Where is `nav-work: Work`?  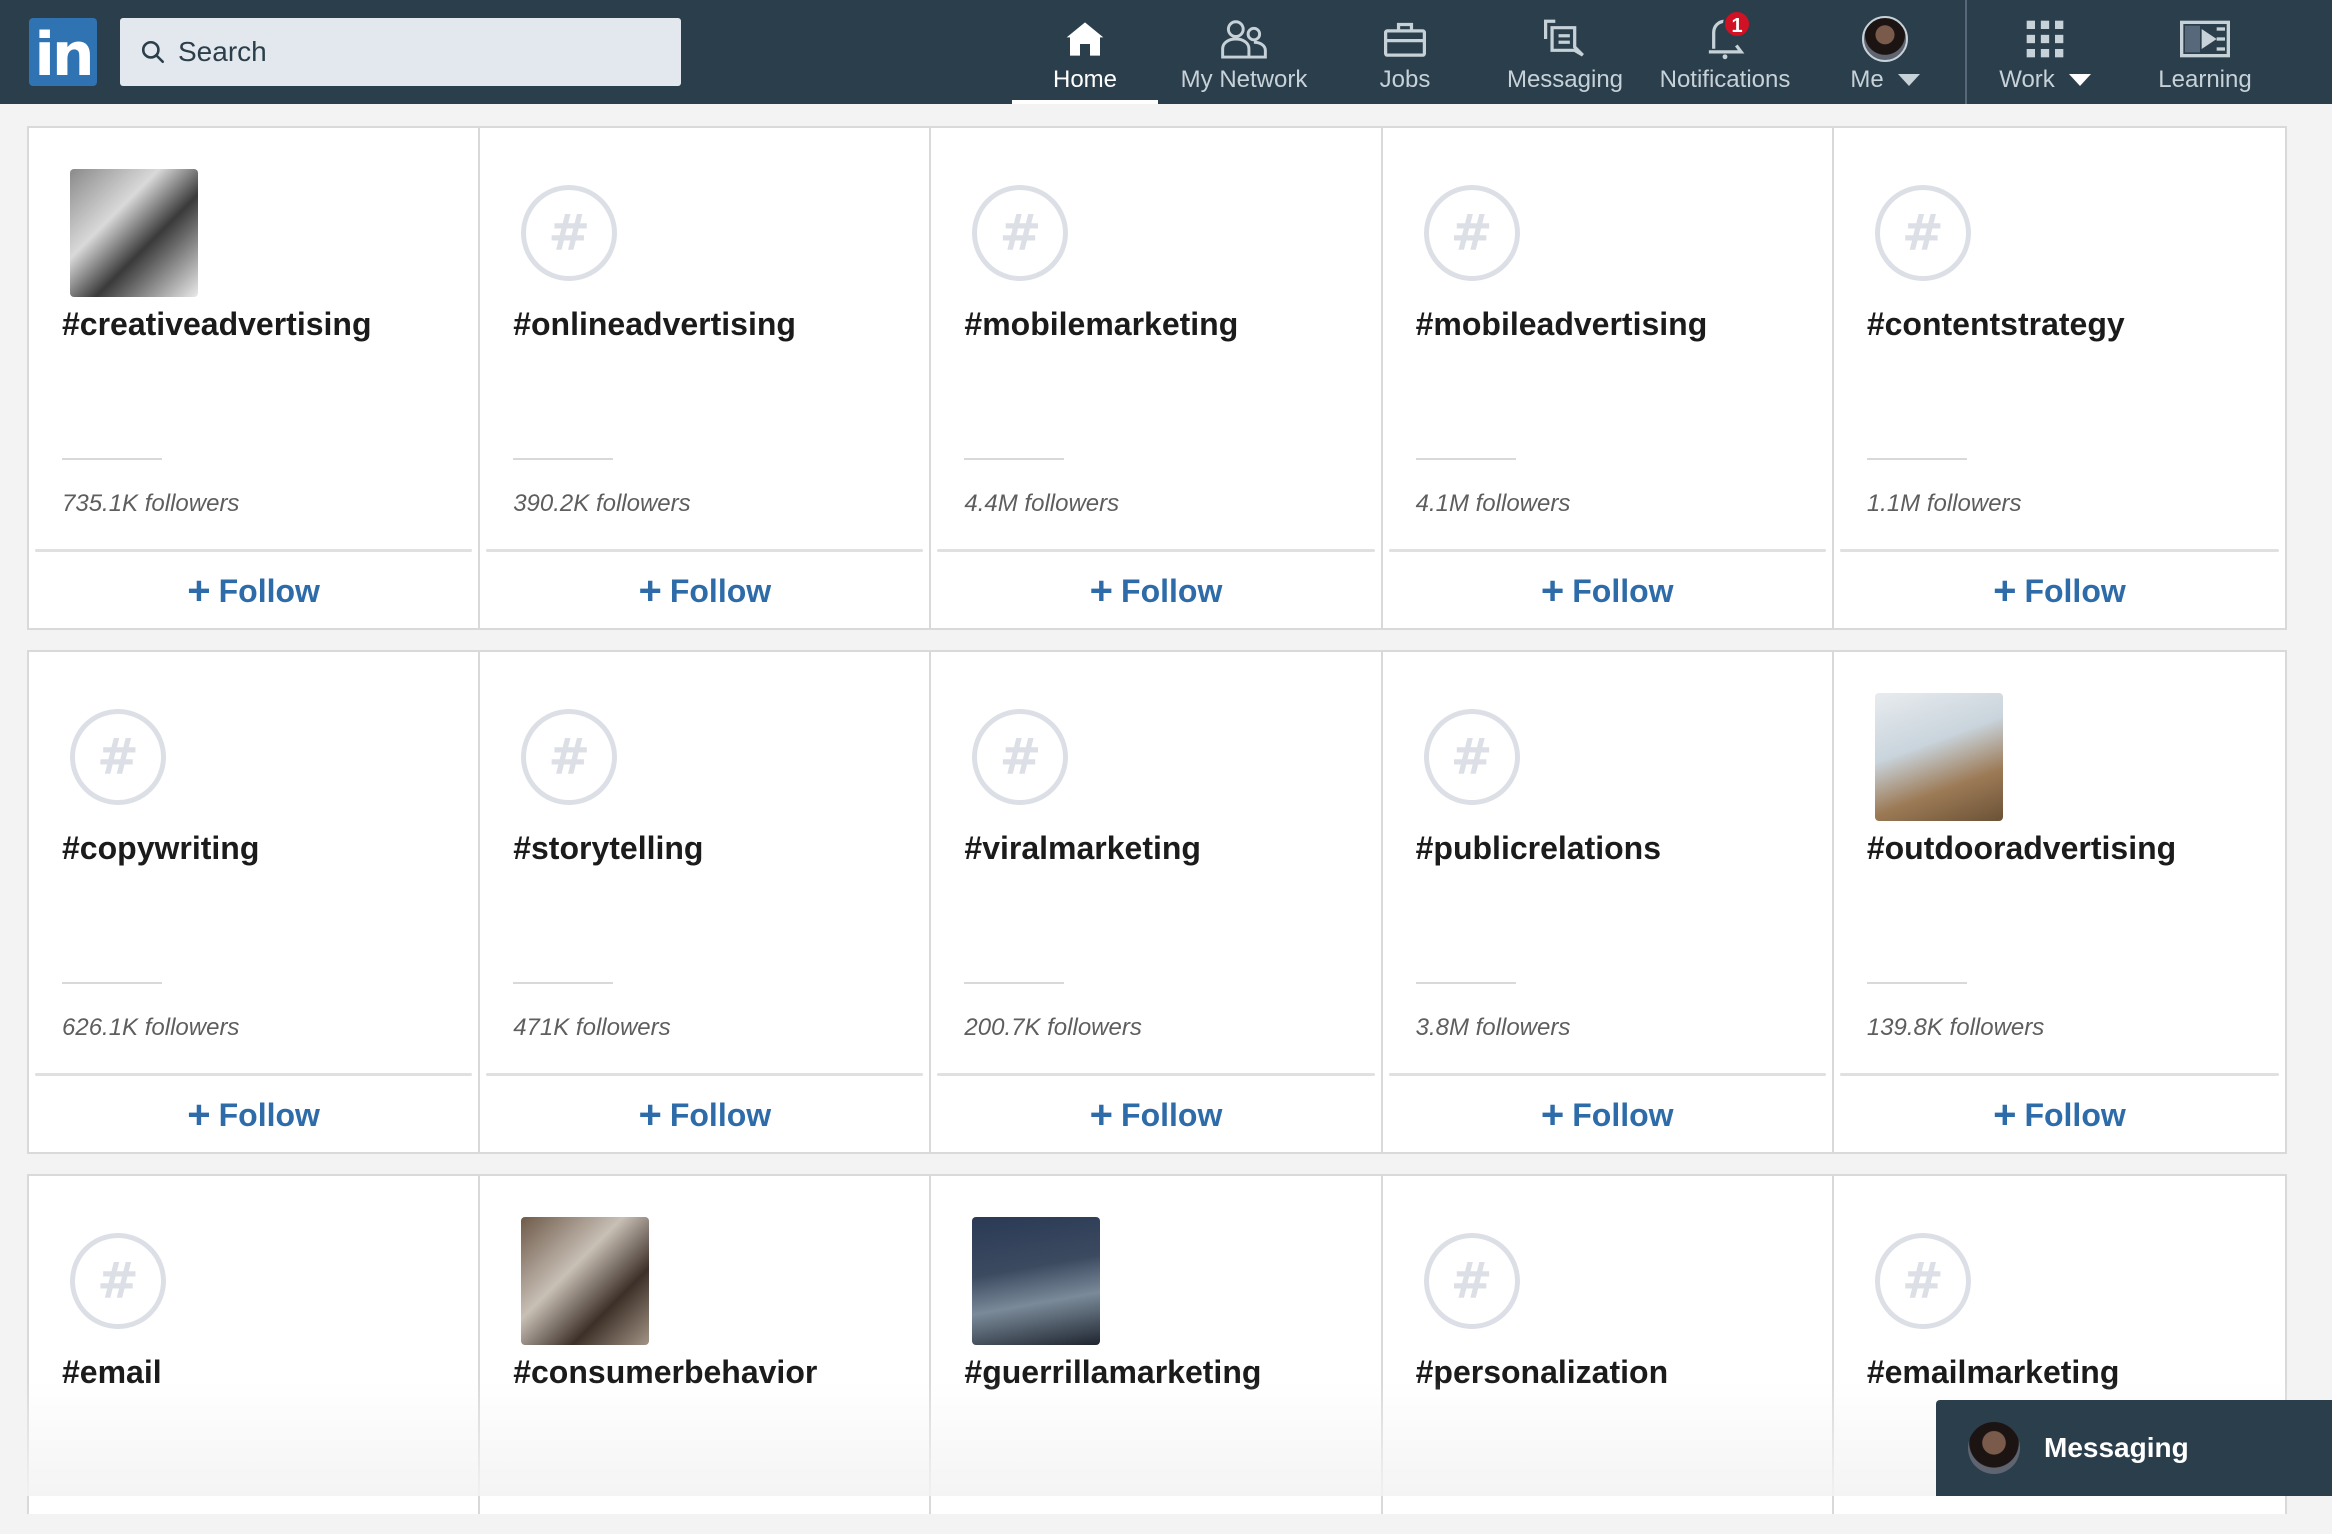
nav-work: Work is located at coordinates (2045, 52).